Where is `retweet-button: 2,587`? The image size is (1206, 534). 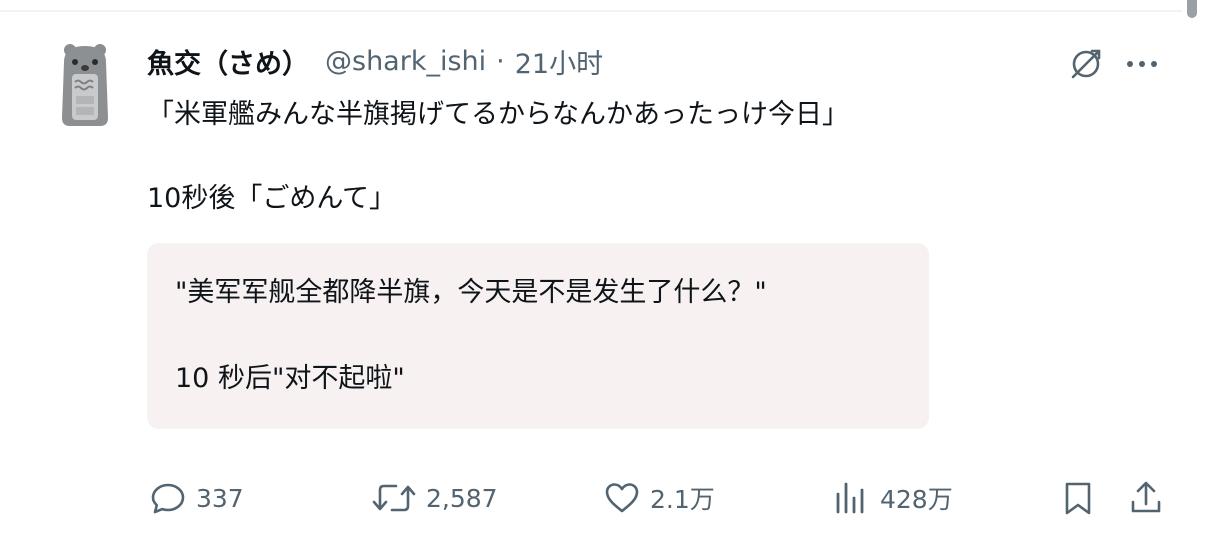
retweet-button: 2,587 is located at coordinates (434, 498).